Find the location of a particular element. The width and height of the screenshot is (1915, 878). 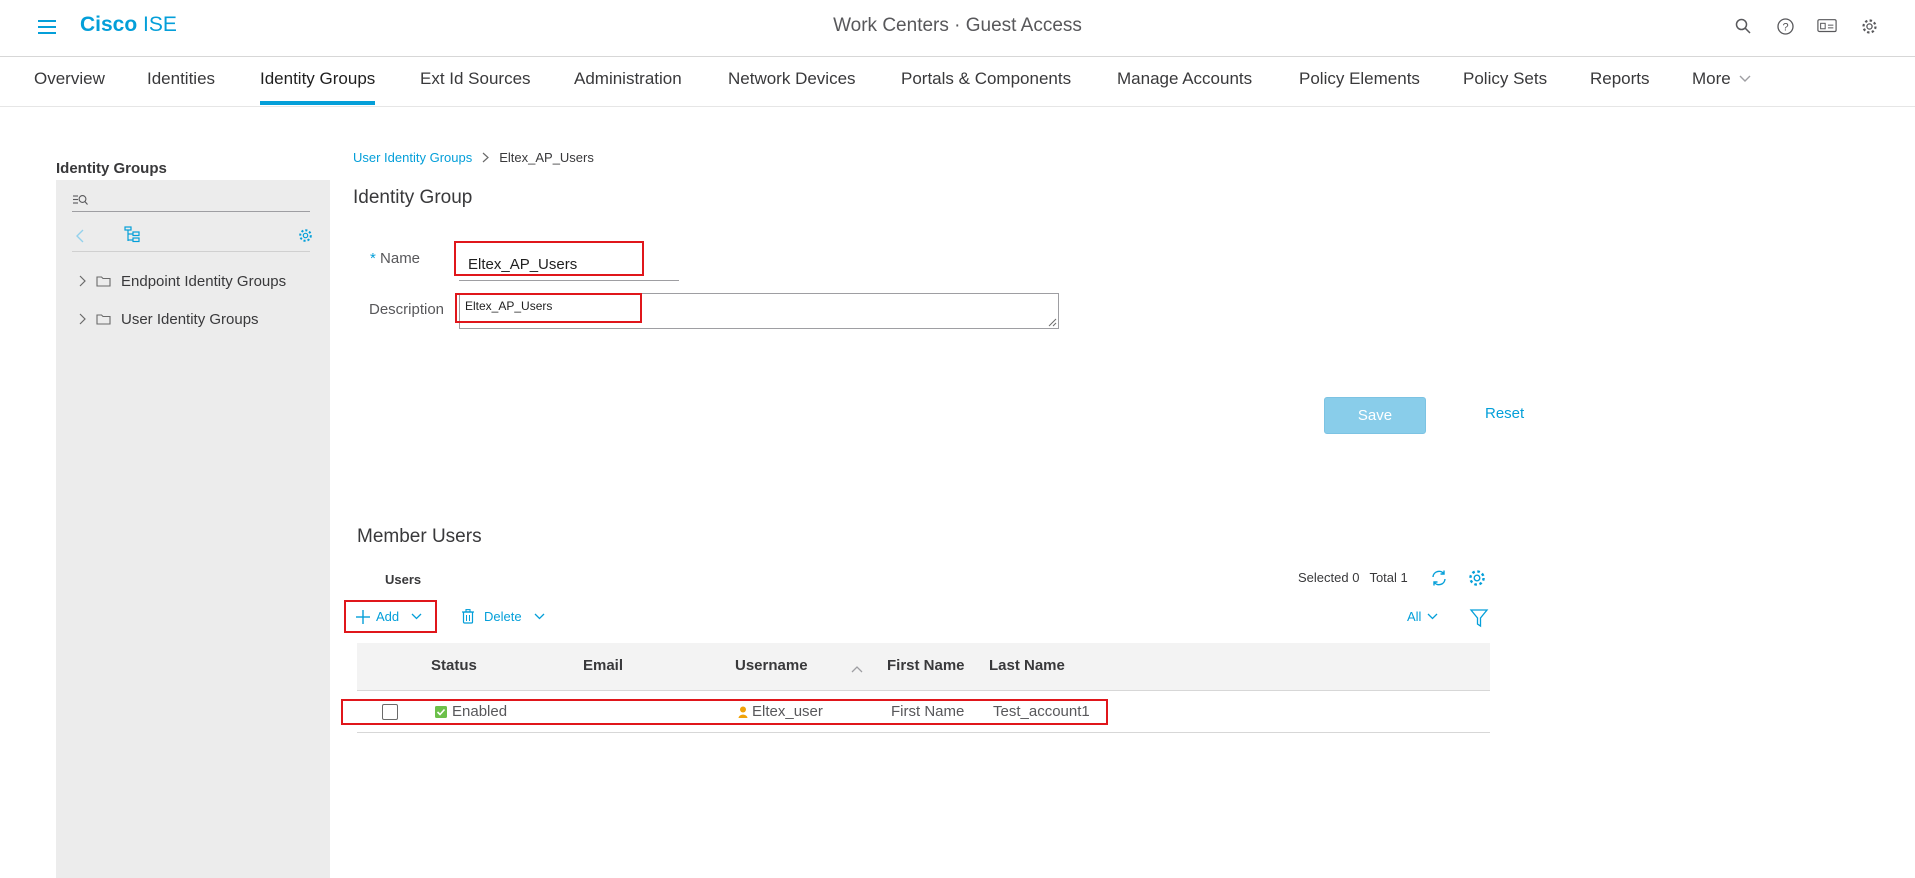

tab-administration: Administration is located at coordinates (628, 79).